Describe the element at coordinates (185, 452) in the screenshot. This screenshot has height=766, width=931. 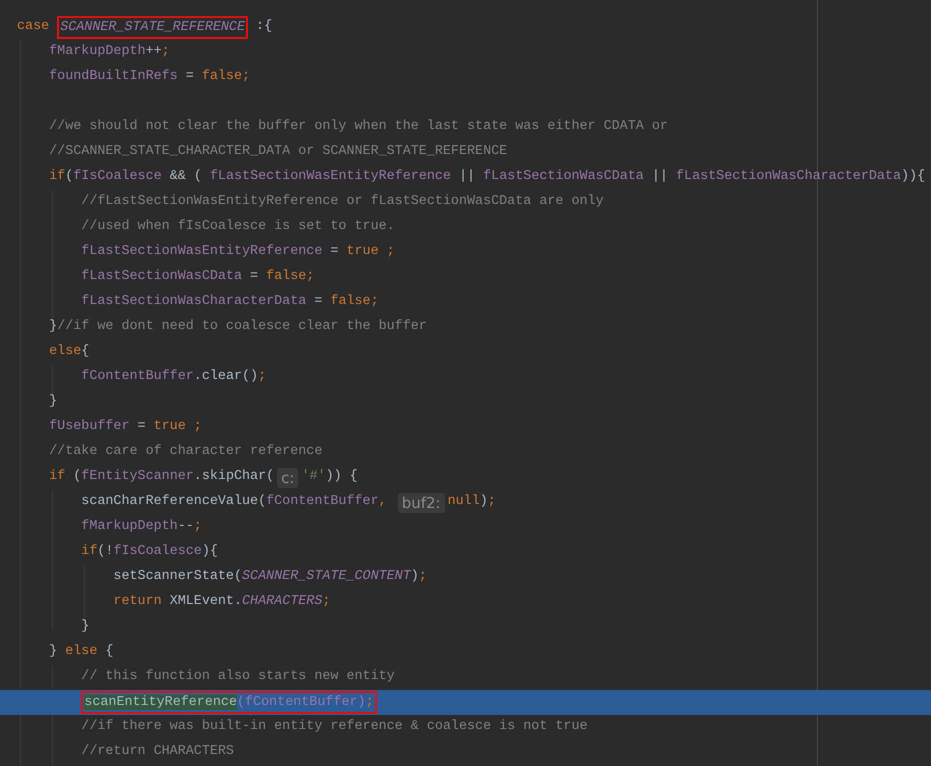
I see `code-text: //take care of character reference` at that location.